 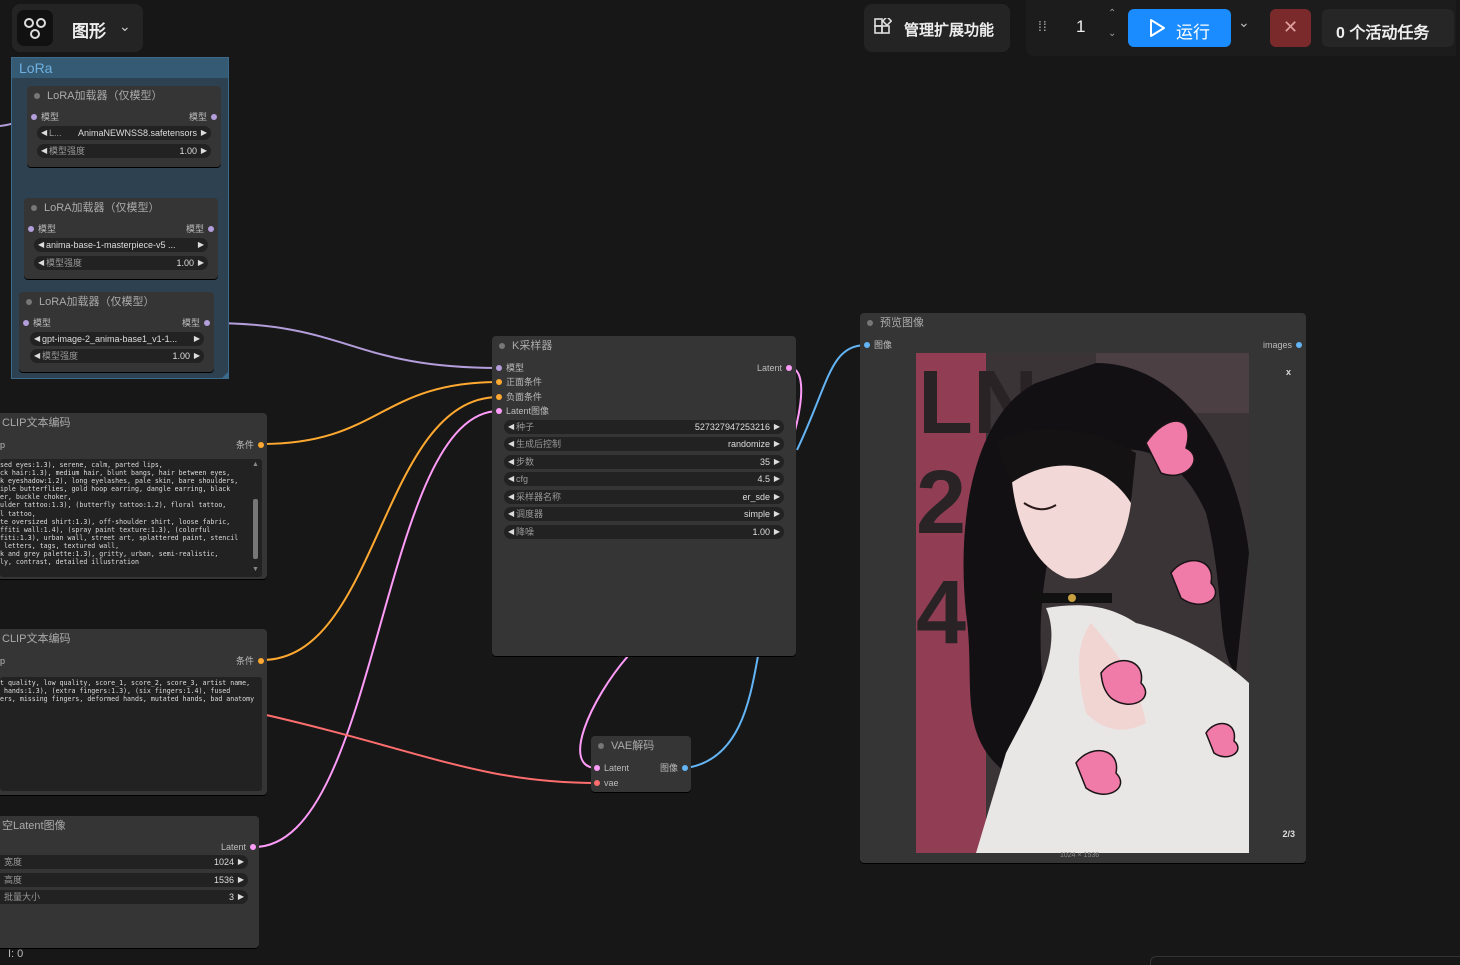 What do you see at coordinates (255, 464) in the screenshot?
I see `scroll-up-icon: ▲` at bounding box center [255, 464].